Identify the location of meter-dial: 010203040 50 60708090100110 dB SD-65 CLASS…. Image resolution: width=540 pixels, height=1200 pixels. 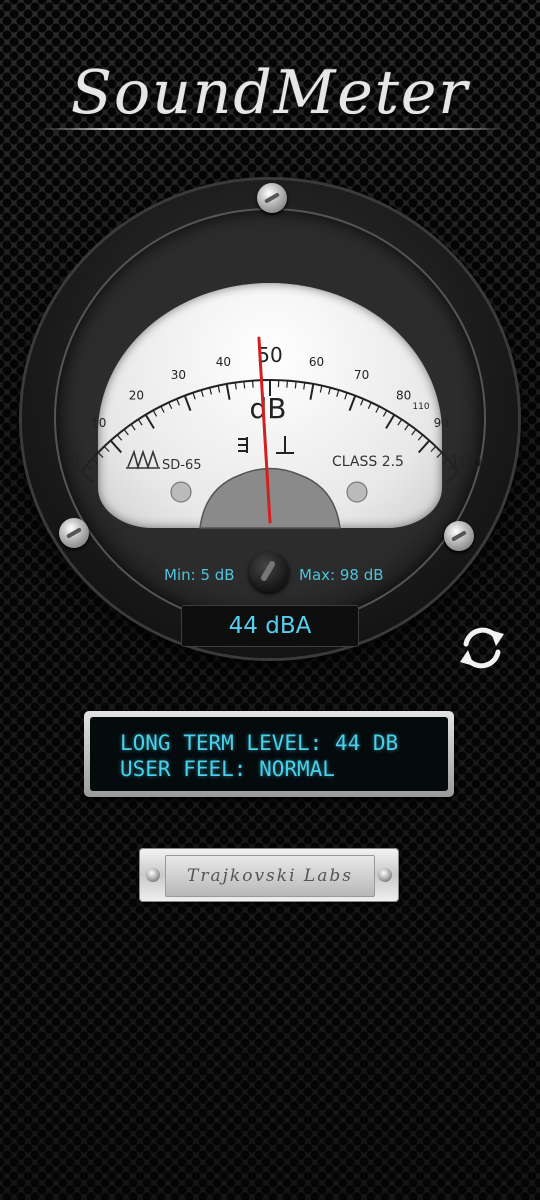
(275, 432).